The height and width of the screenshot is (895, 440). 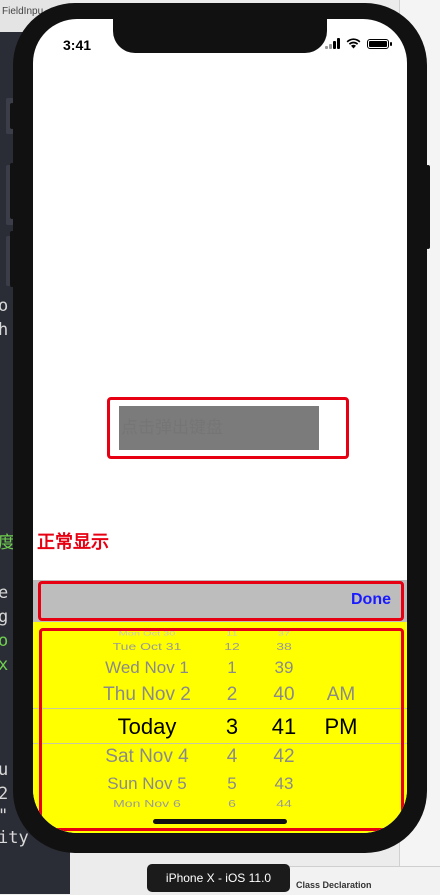 What do you see at coordinates (12, 259) in the screenshot?
I see `volume-down-button` at bounding box center [12, 259].